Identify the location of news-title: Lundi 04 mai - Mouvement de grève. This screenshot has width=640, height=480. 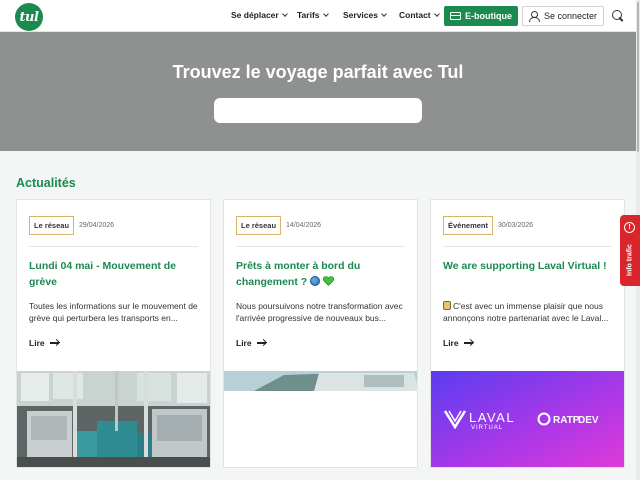
(113, 274).